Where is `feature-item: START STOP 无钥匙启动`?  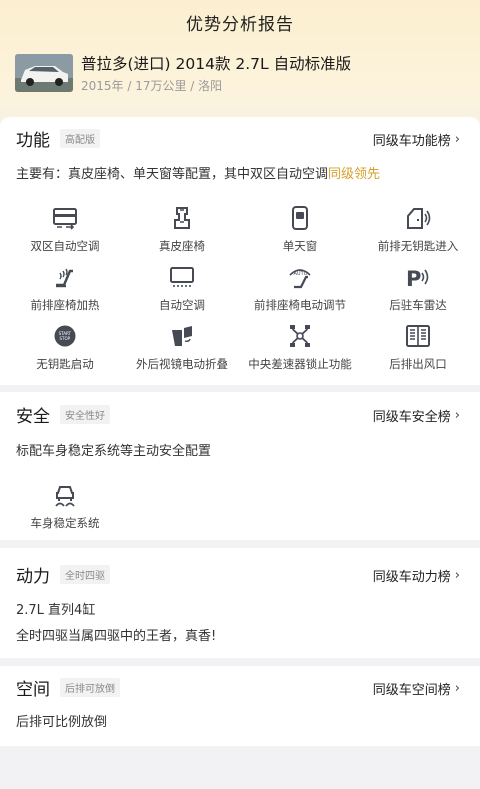 feature-item: START STOP 无钥匙启动 is located at coordinates (65, 348).